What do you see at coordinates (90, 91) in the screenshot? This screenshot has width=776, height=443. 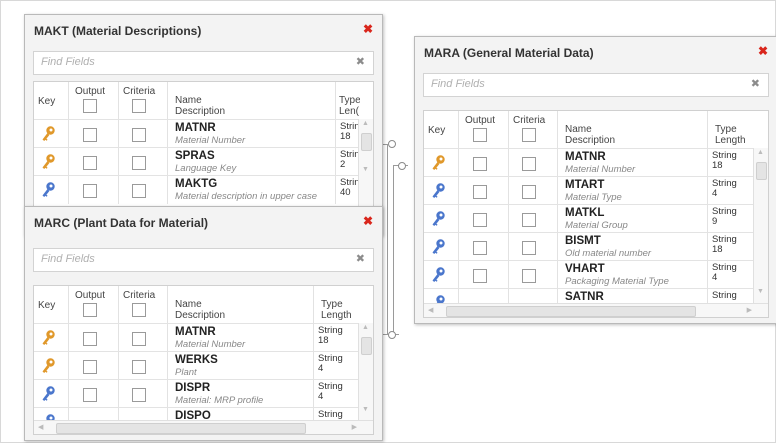 I see `column-output: Output` at bounding box center [90, 91].